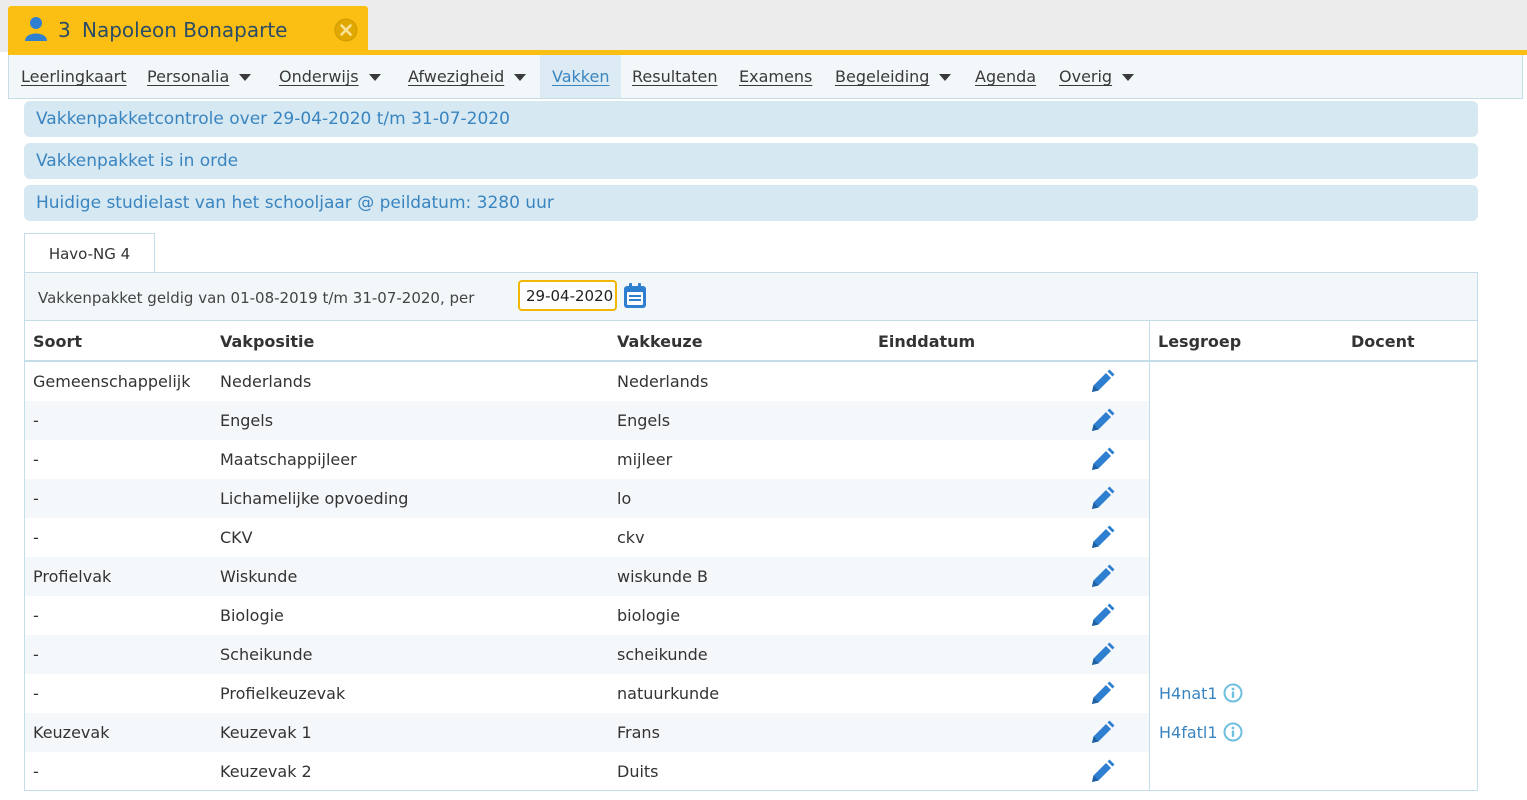 The height and width of the screenshot is (800, 1527). I want to click on cell-vakkeuze: ckv, so click(631, 537).